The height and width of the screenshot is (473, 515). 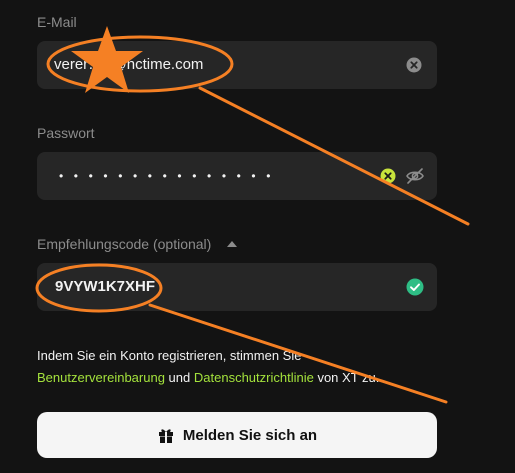 I want to click on password-value: •••••••••••••••, so click(x=170, y=176).